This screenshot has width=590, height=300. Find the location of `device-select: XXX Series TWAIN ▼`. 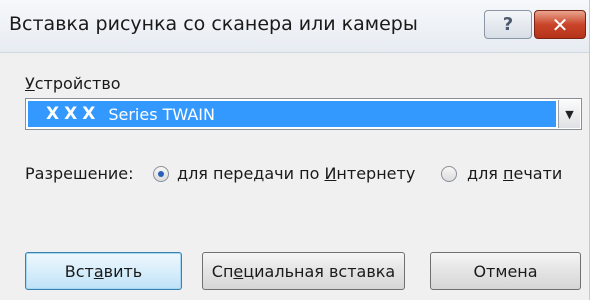

device-select: XXX Series TWAIN ▼ is located at coordinates (303, 114).